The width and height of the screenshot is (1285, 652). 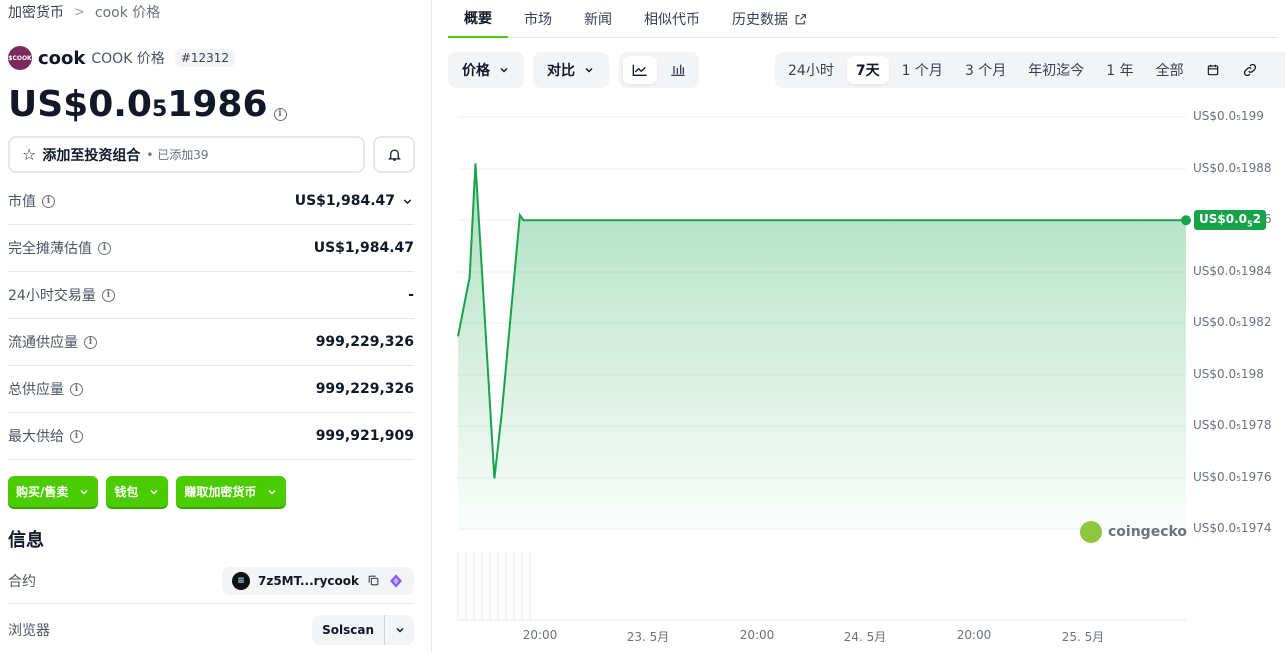 What do you see at coordinates (211, 201) in the screenshot?
I see `stat-row: 市值 i US$1,984.47` at bounding box center [211, 201].